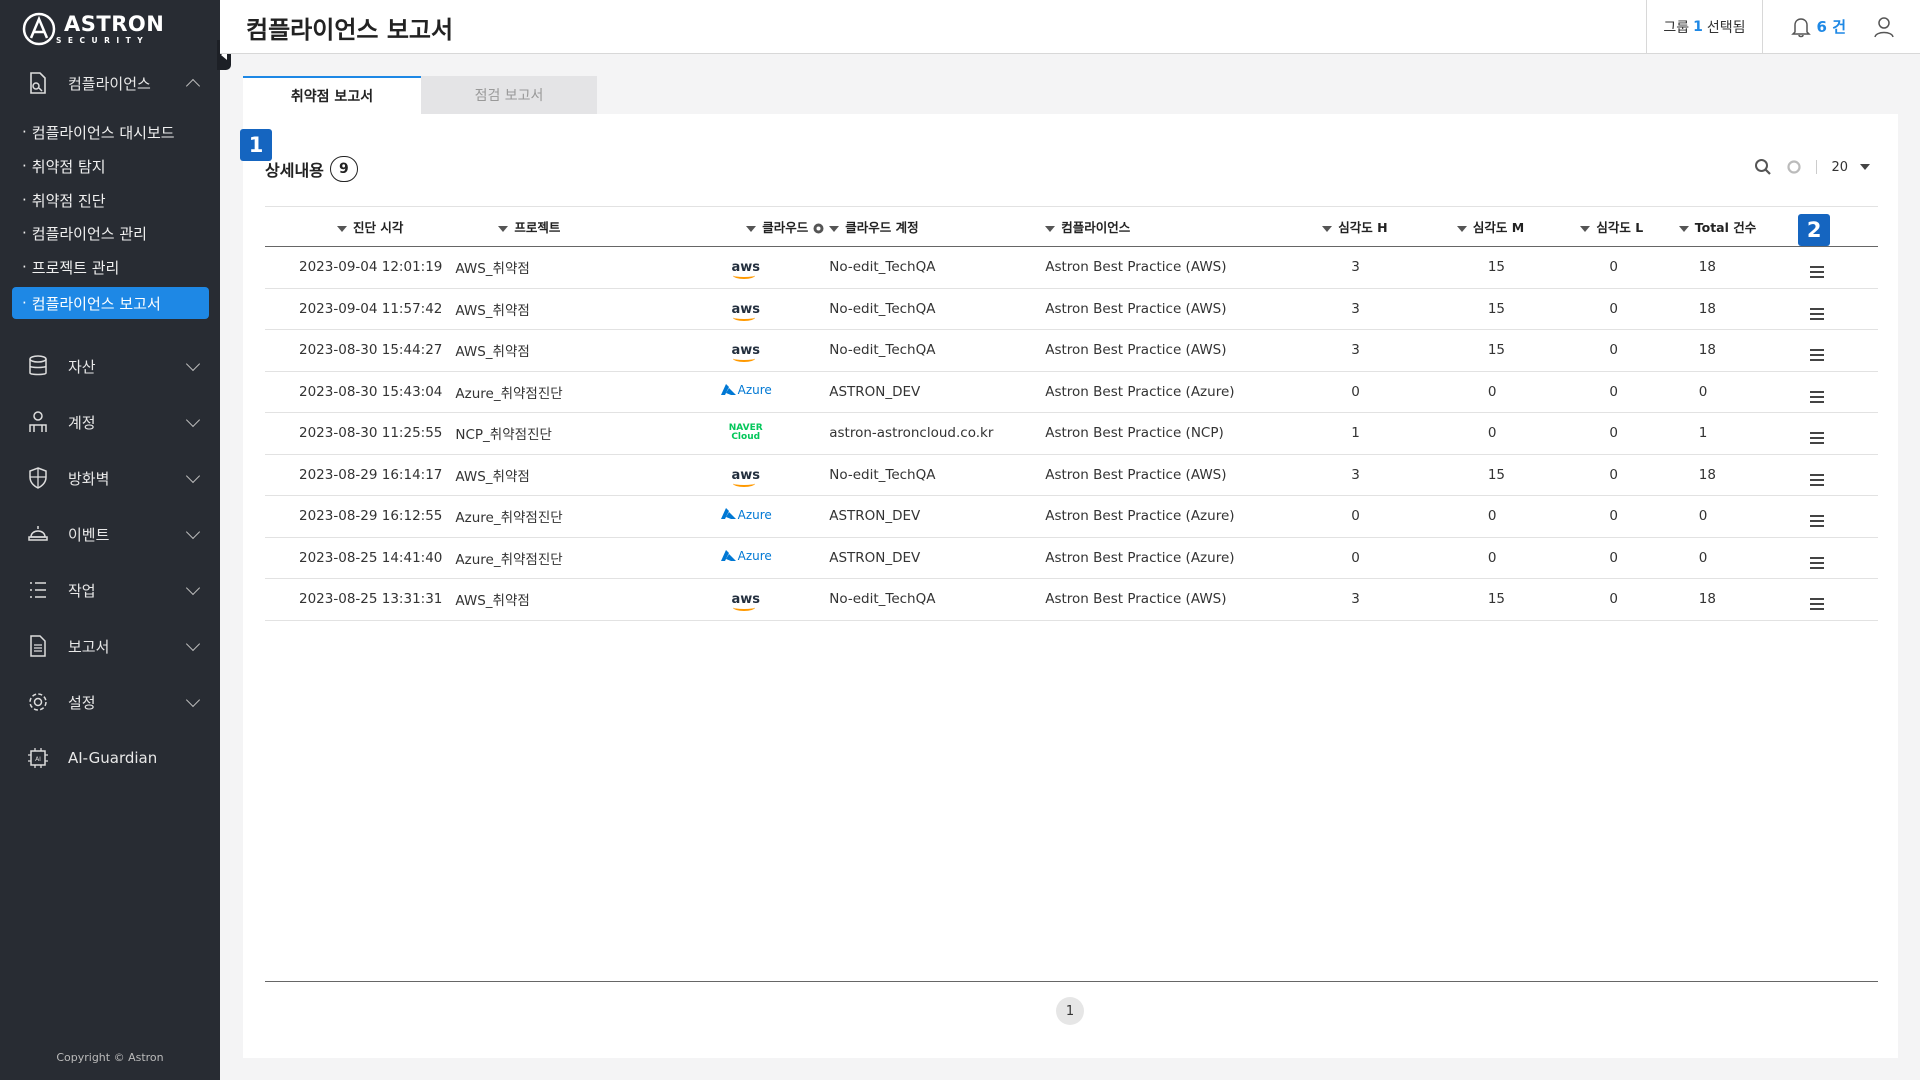 This screenshot has height=1080, width=1920. What do you see at coordinates (110, 702) in the screenshot?
I see `sidebar-section-settings: 설정` at bounding box center [110, 702].